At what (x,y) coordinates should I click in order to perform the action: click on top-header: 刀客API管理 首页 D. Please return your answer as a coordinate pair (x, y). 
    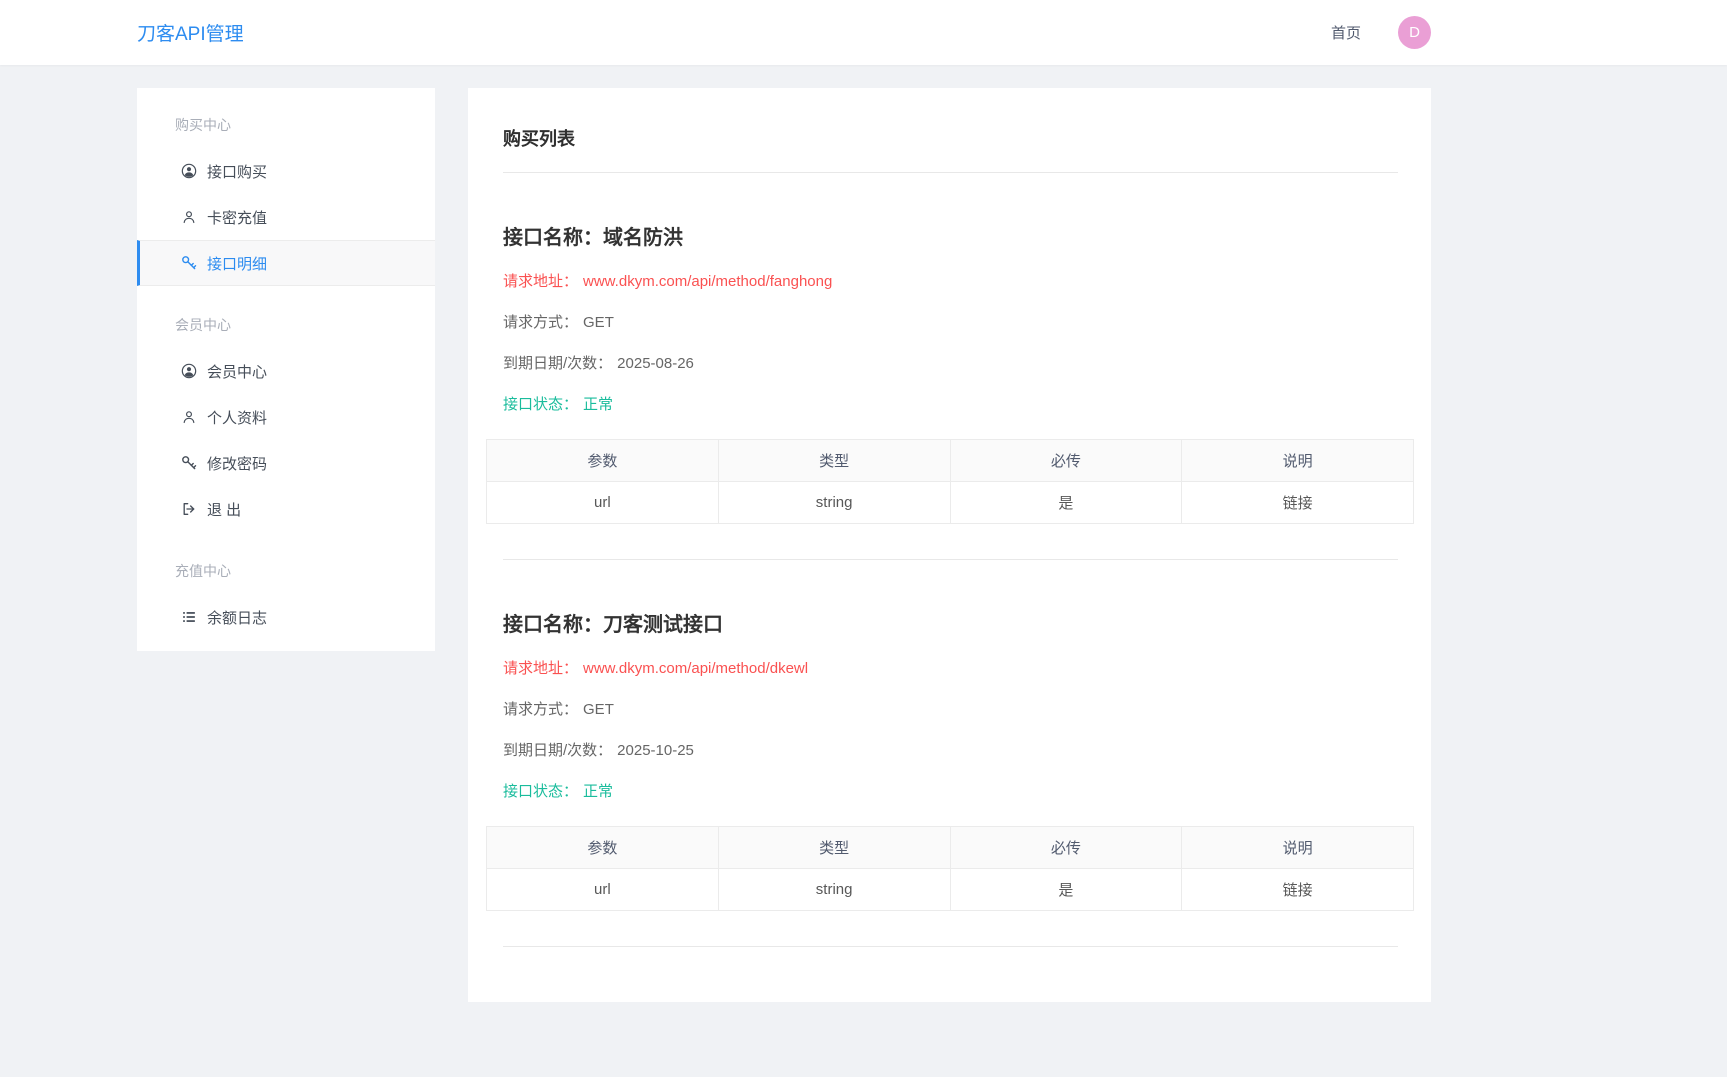
    Looking at the image, I should click on (863, 32).